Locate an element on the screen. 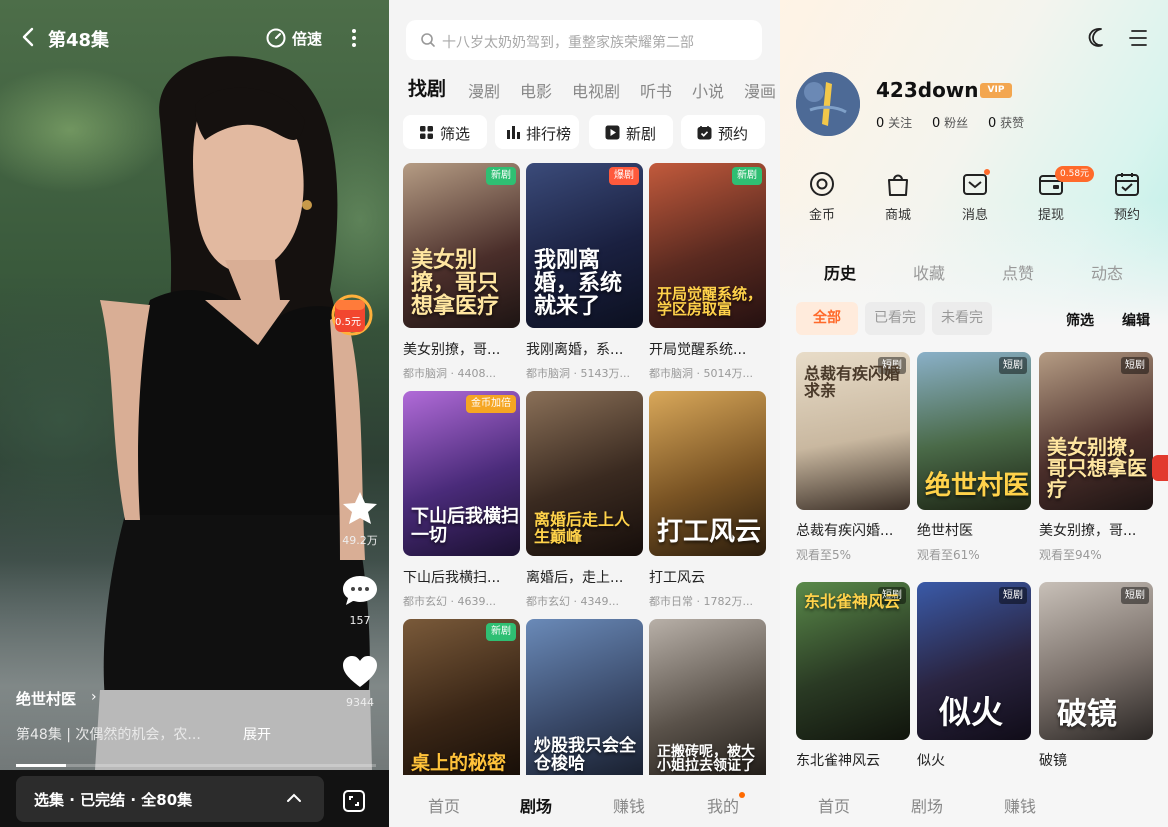 This screenshot has height=827, width=1168. poster-title-art: 似火 is located at coordinates (971, 712).